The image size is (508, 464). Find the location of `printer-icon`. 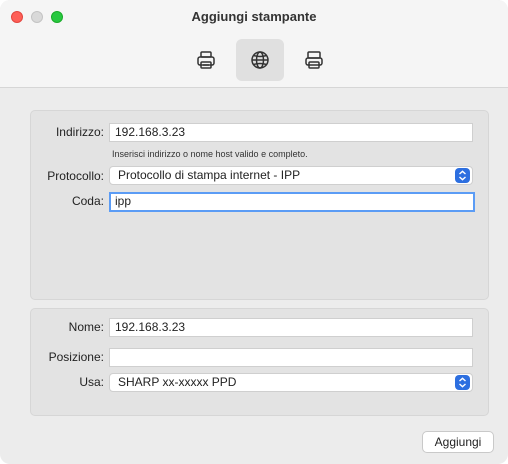

printer-icon is located at coordinates (206, 60).